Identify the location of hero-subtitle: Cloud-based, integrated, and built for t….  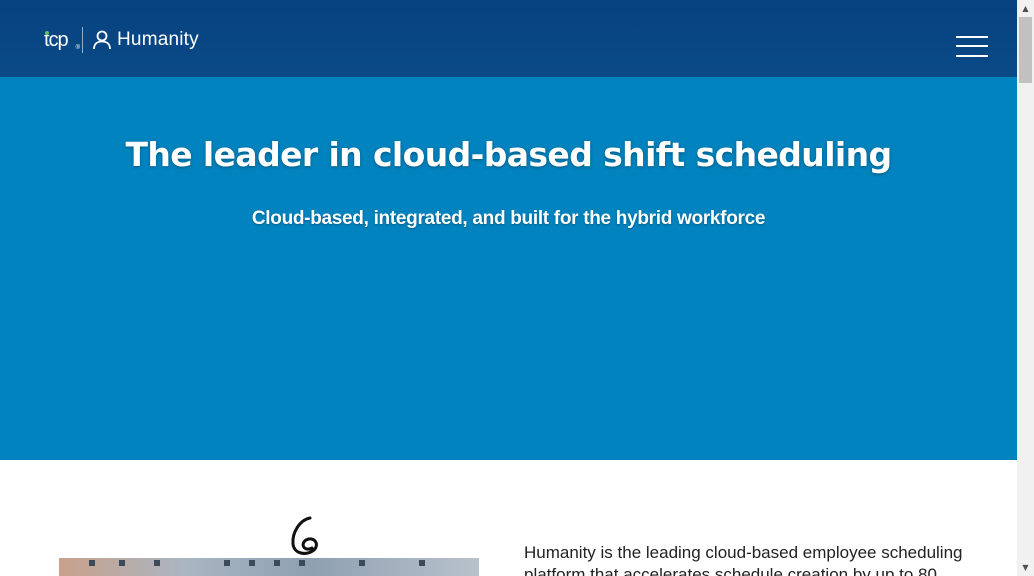
(508, 218).